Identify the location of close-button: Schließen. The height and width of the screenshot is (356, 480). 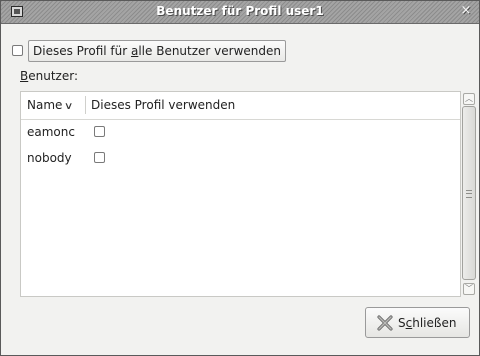
(417, 322).